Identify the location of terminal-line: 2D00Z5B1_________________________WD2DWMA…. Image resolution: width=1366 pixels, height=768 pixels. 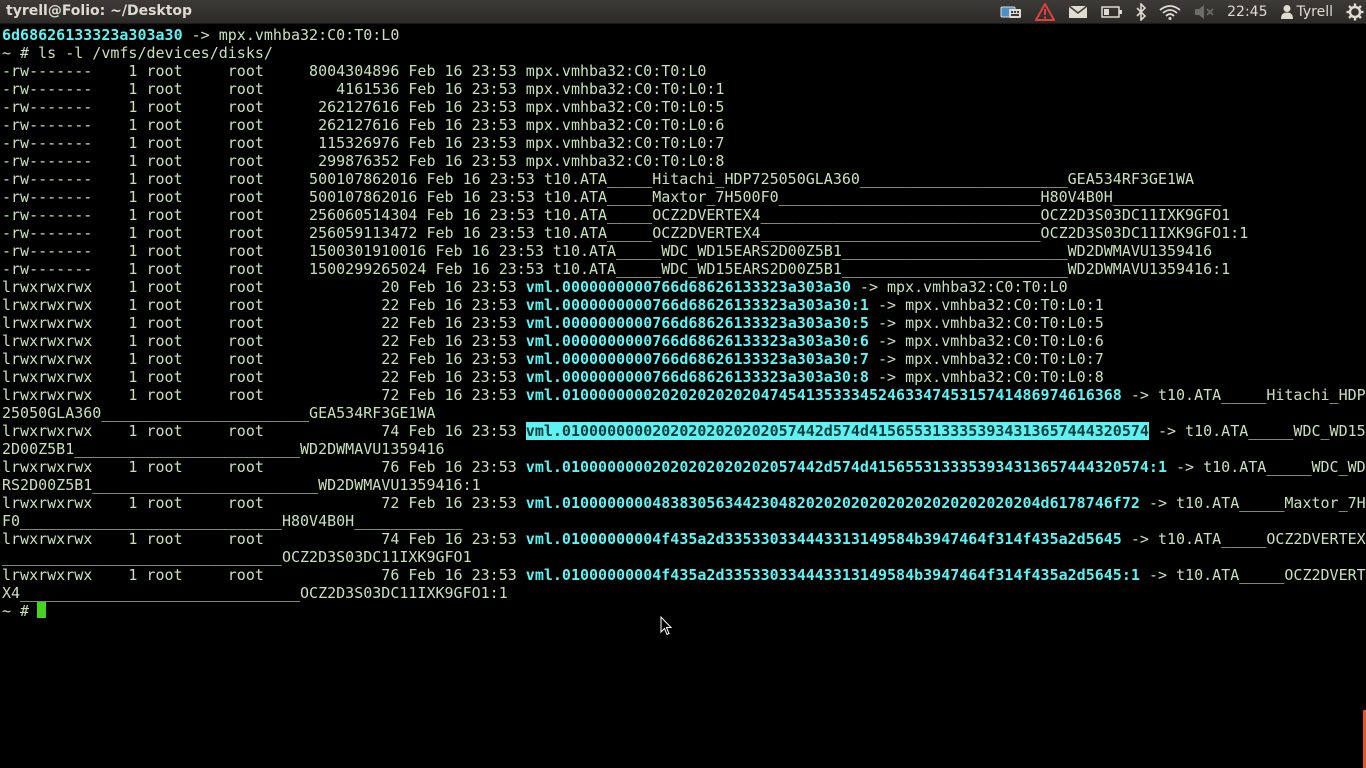
(223, 449).